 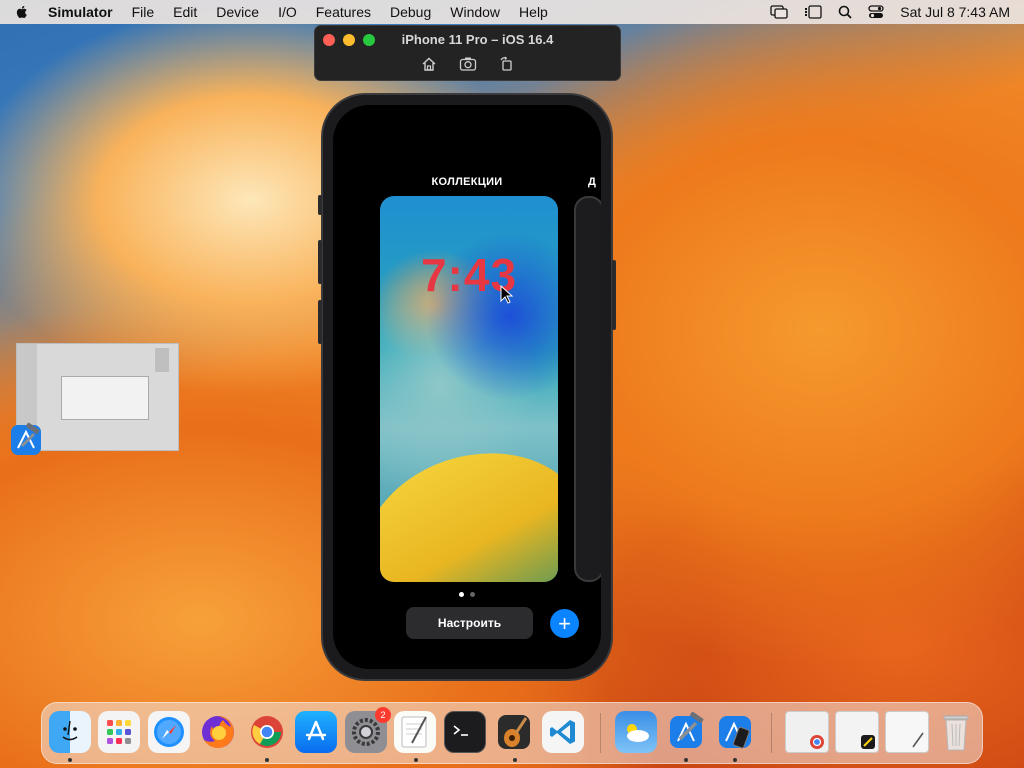 What do you see at coordinates (563, 732) in the screenshot?
I see `vscode-icon` at bounding box center [563, 732].